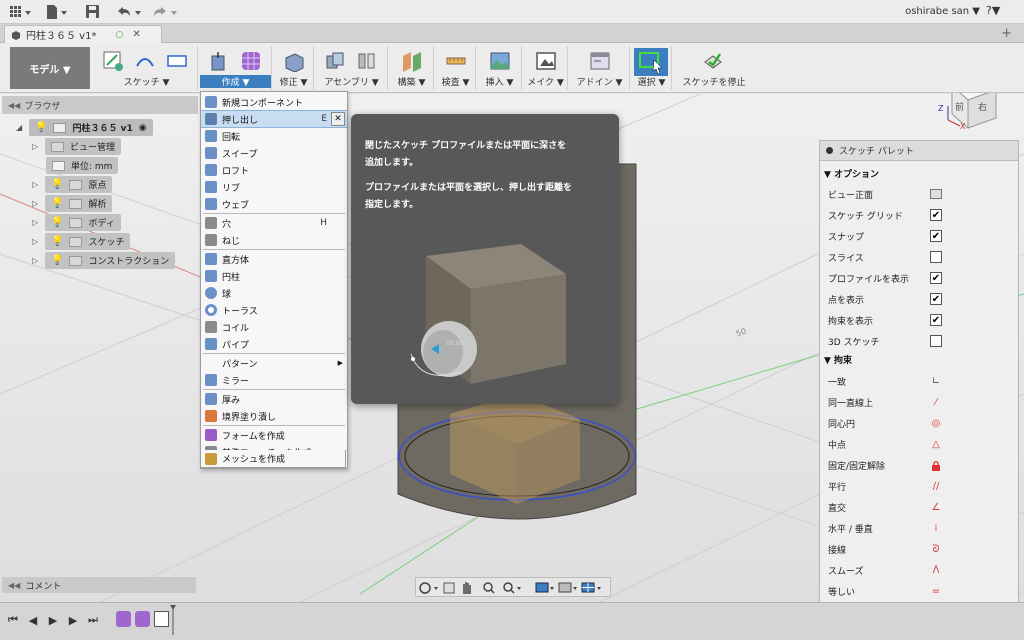  What do you see at coordinates (936, 507) in the screenshot?
I see `perpendicular-icon: ∠` at bounding box center [936, 507].